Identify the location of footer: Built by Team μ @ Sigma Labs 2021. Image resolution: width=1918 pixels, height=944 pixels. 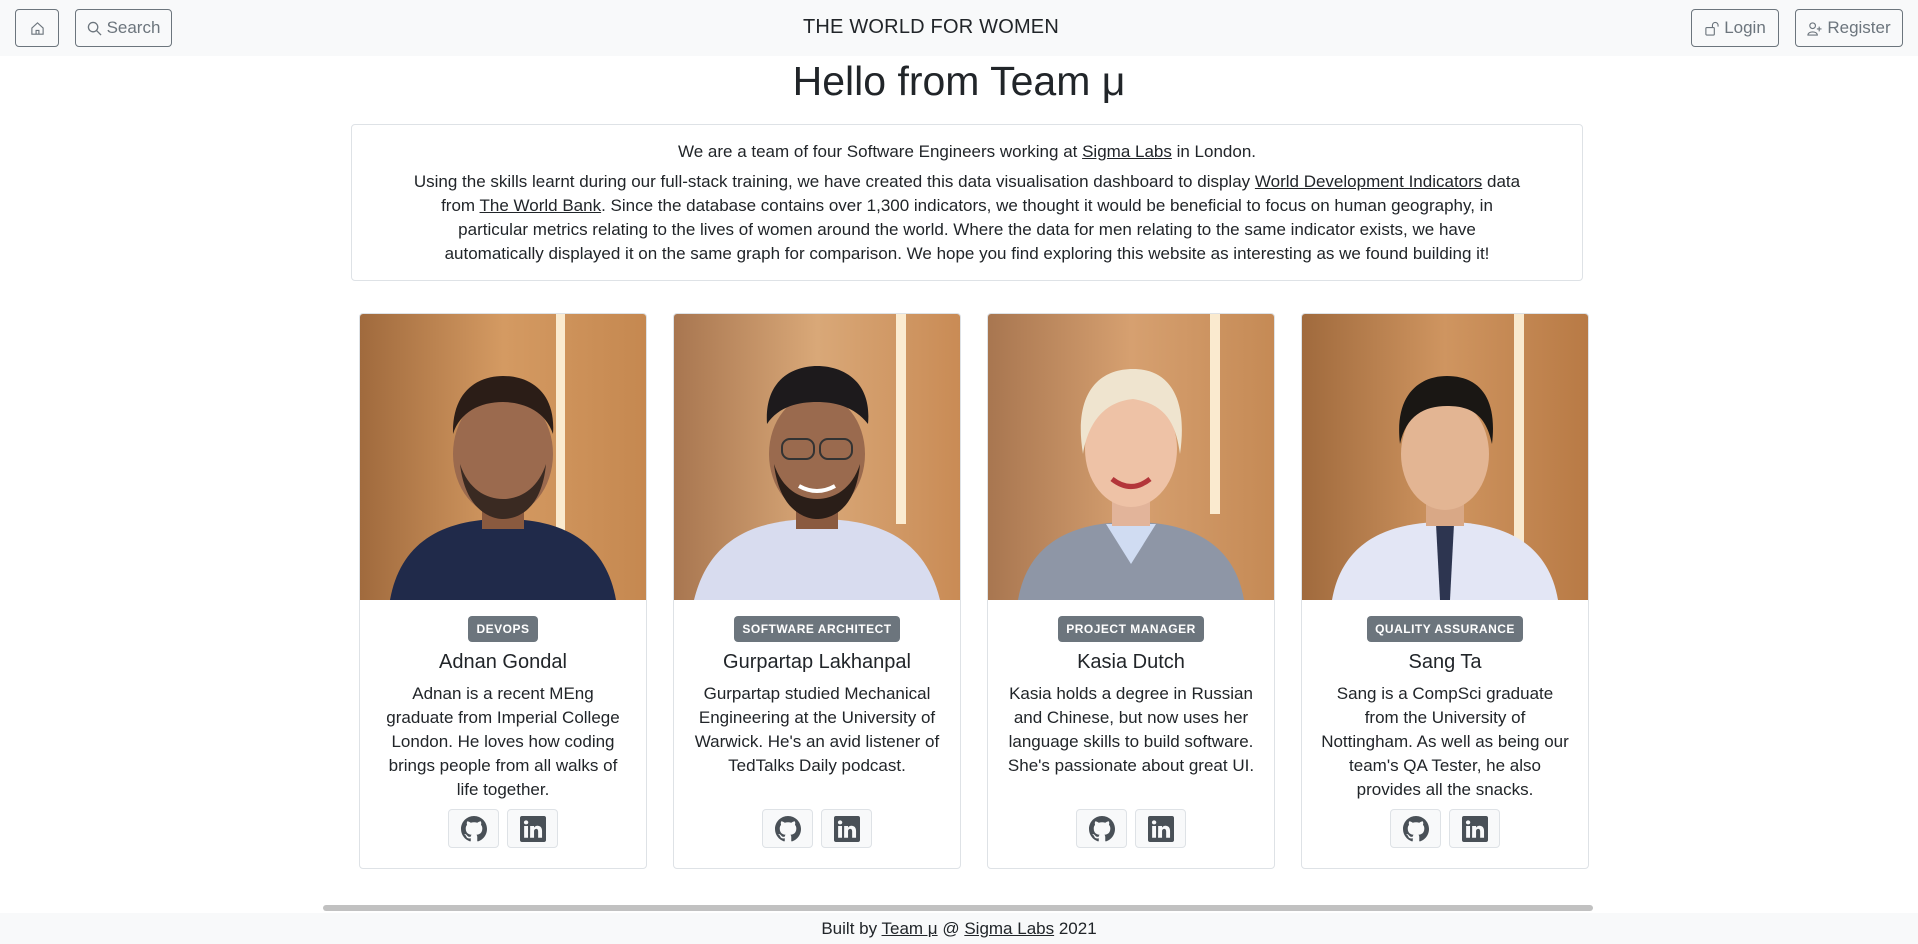
(959, 928).